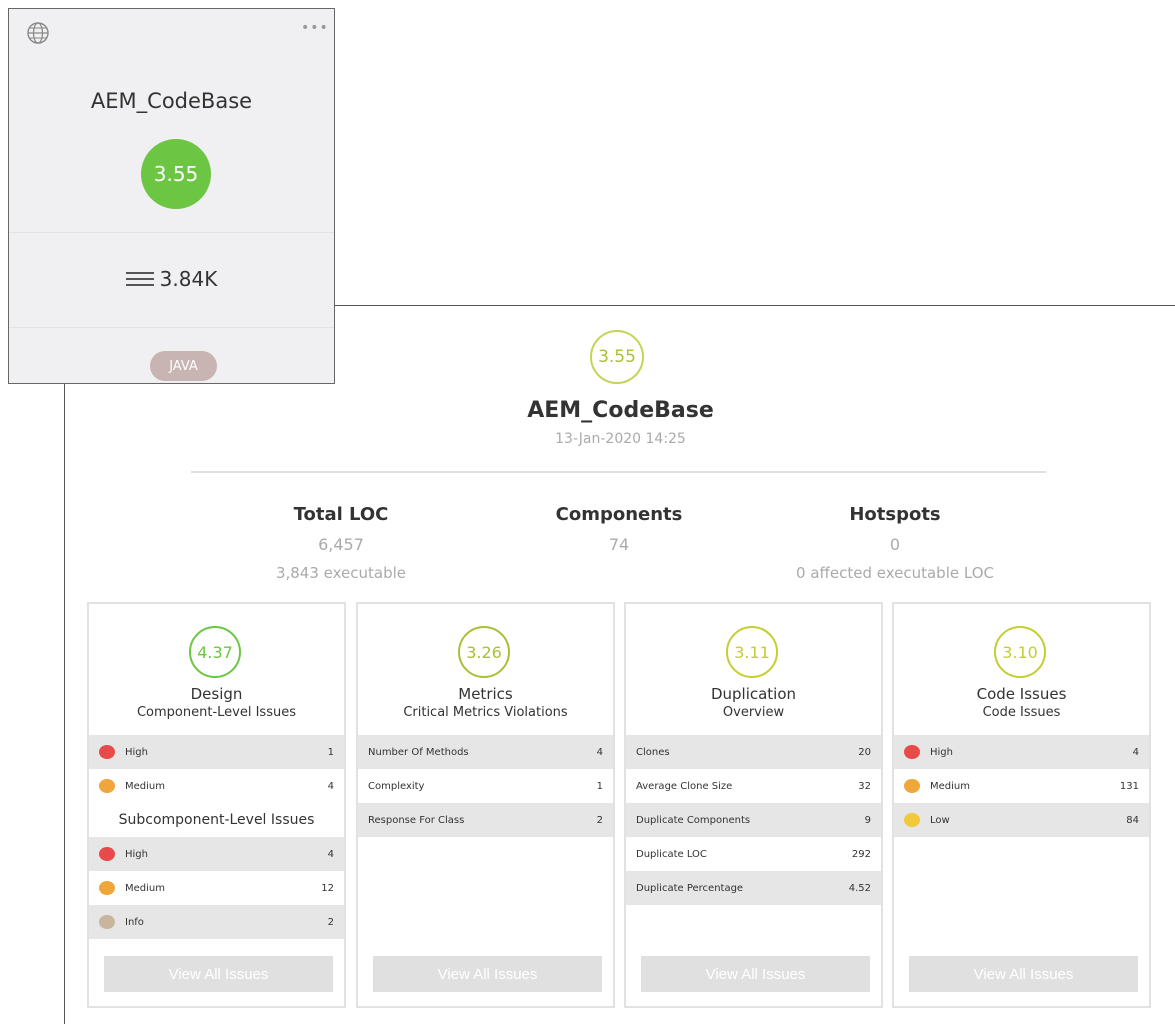 This screenshot has width=1175, height=1024. Describe the element at coordinates (1020, 652) in the screenshot. I see `code-issues-score-badge: 3.10` at that location.